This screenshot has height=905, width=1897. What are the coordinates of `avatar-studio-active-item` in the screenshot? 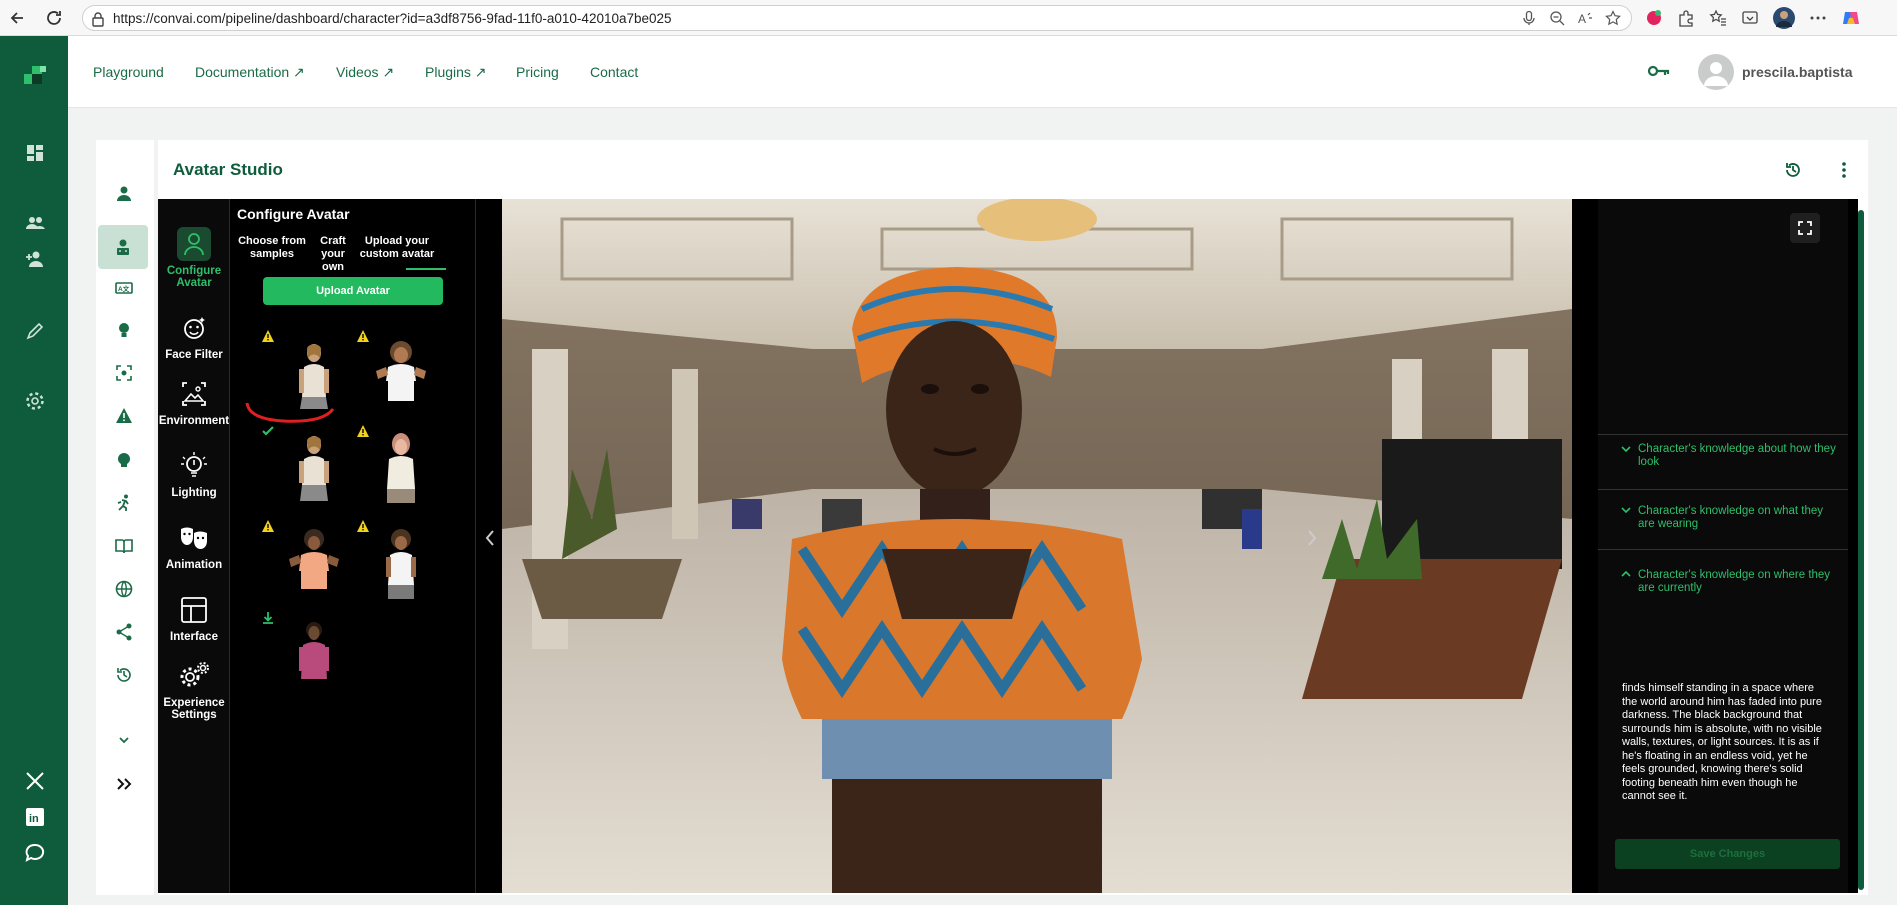 It's located at (123, 247).